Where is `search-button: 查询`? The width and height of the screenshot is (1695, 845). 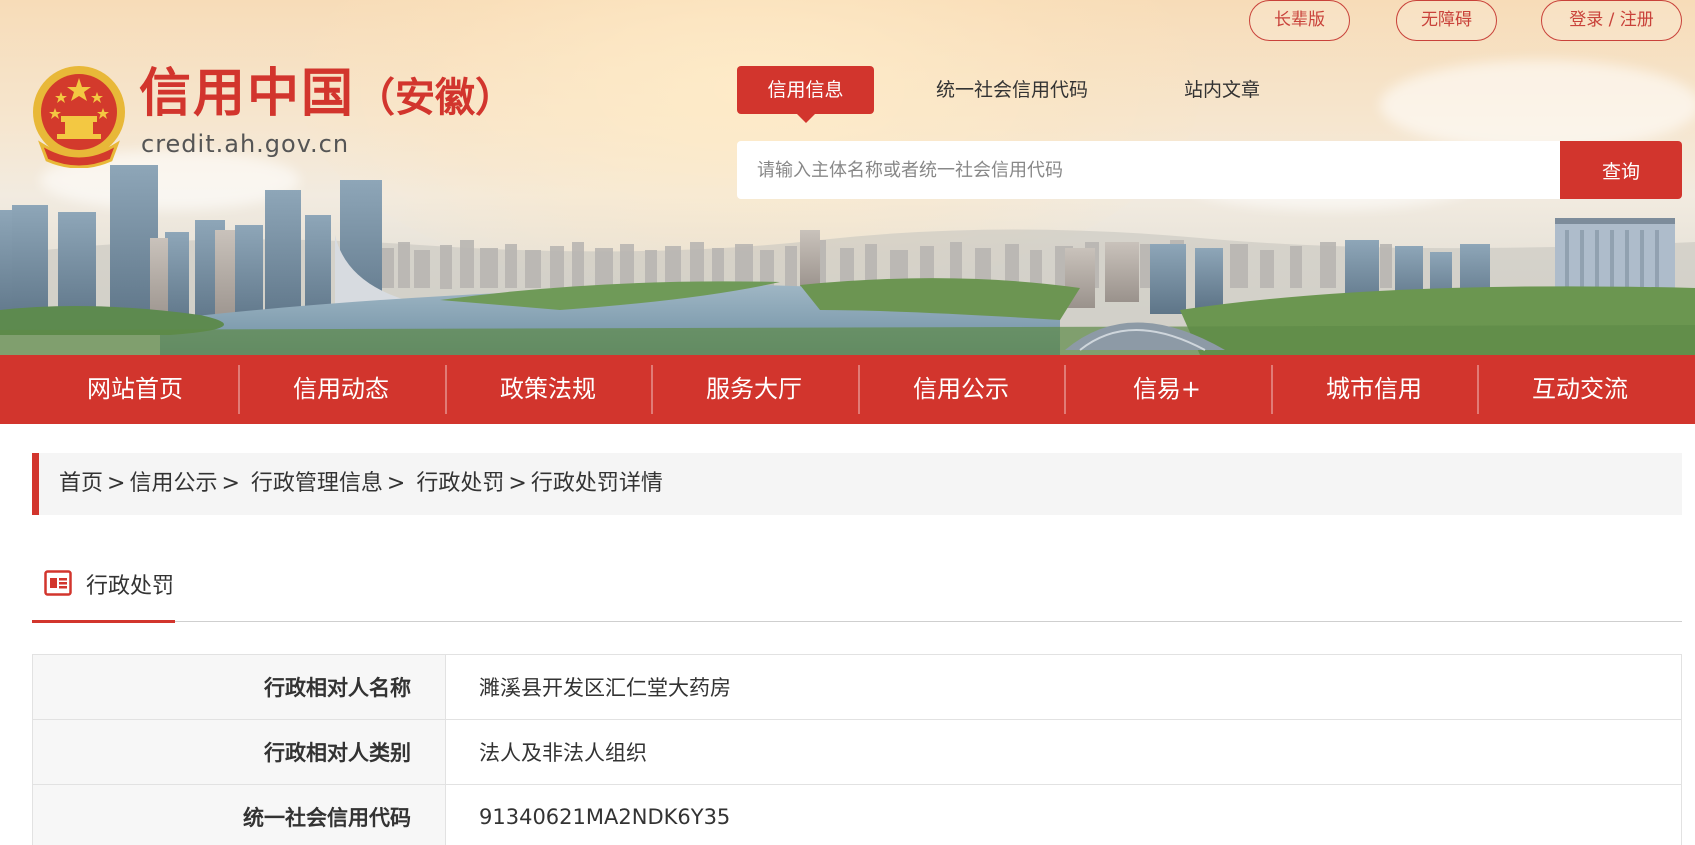 search-button: 查询 is located at coordinates (1621, 170).